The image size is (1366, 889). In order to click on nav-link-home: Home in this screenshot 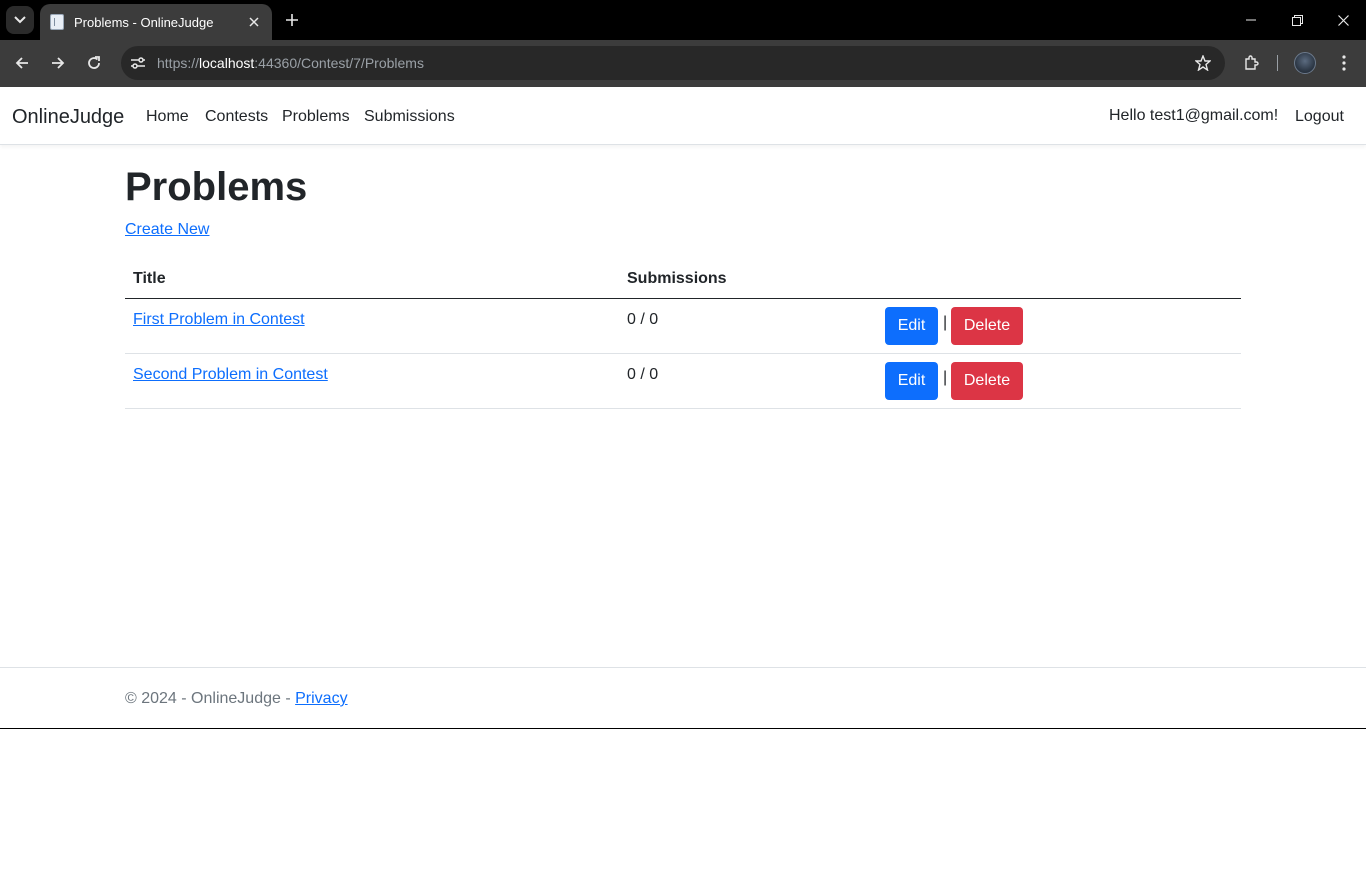, I will do `click(167, 117)`.